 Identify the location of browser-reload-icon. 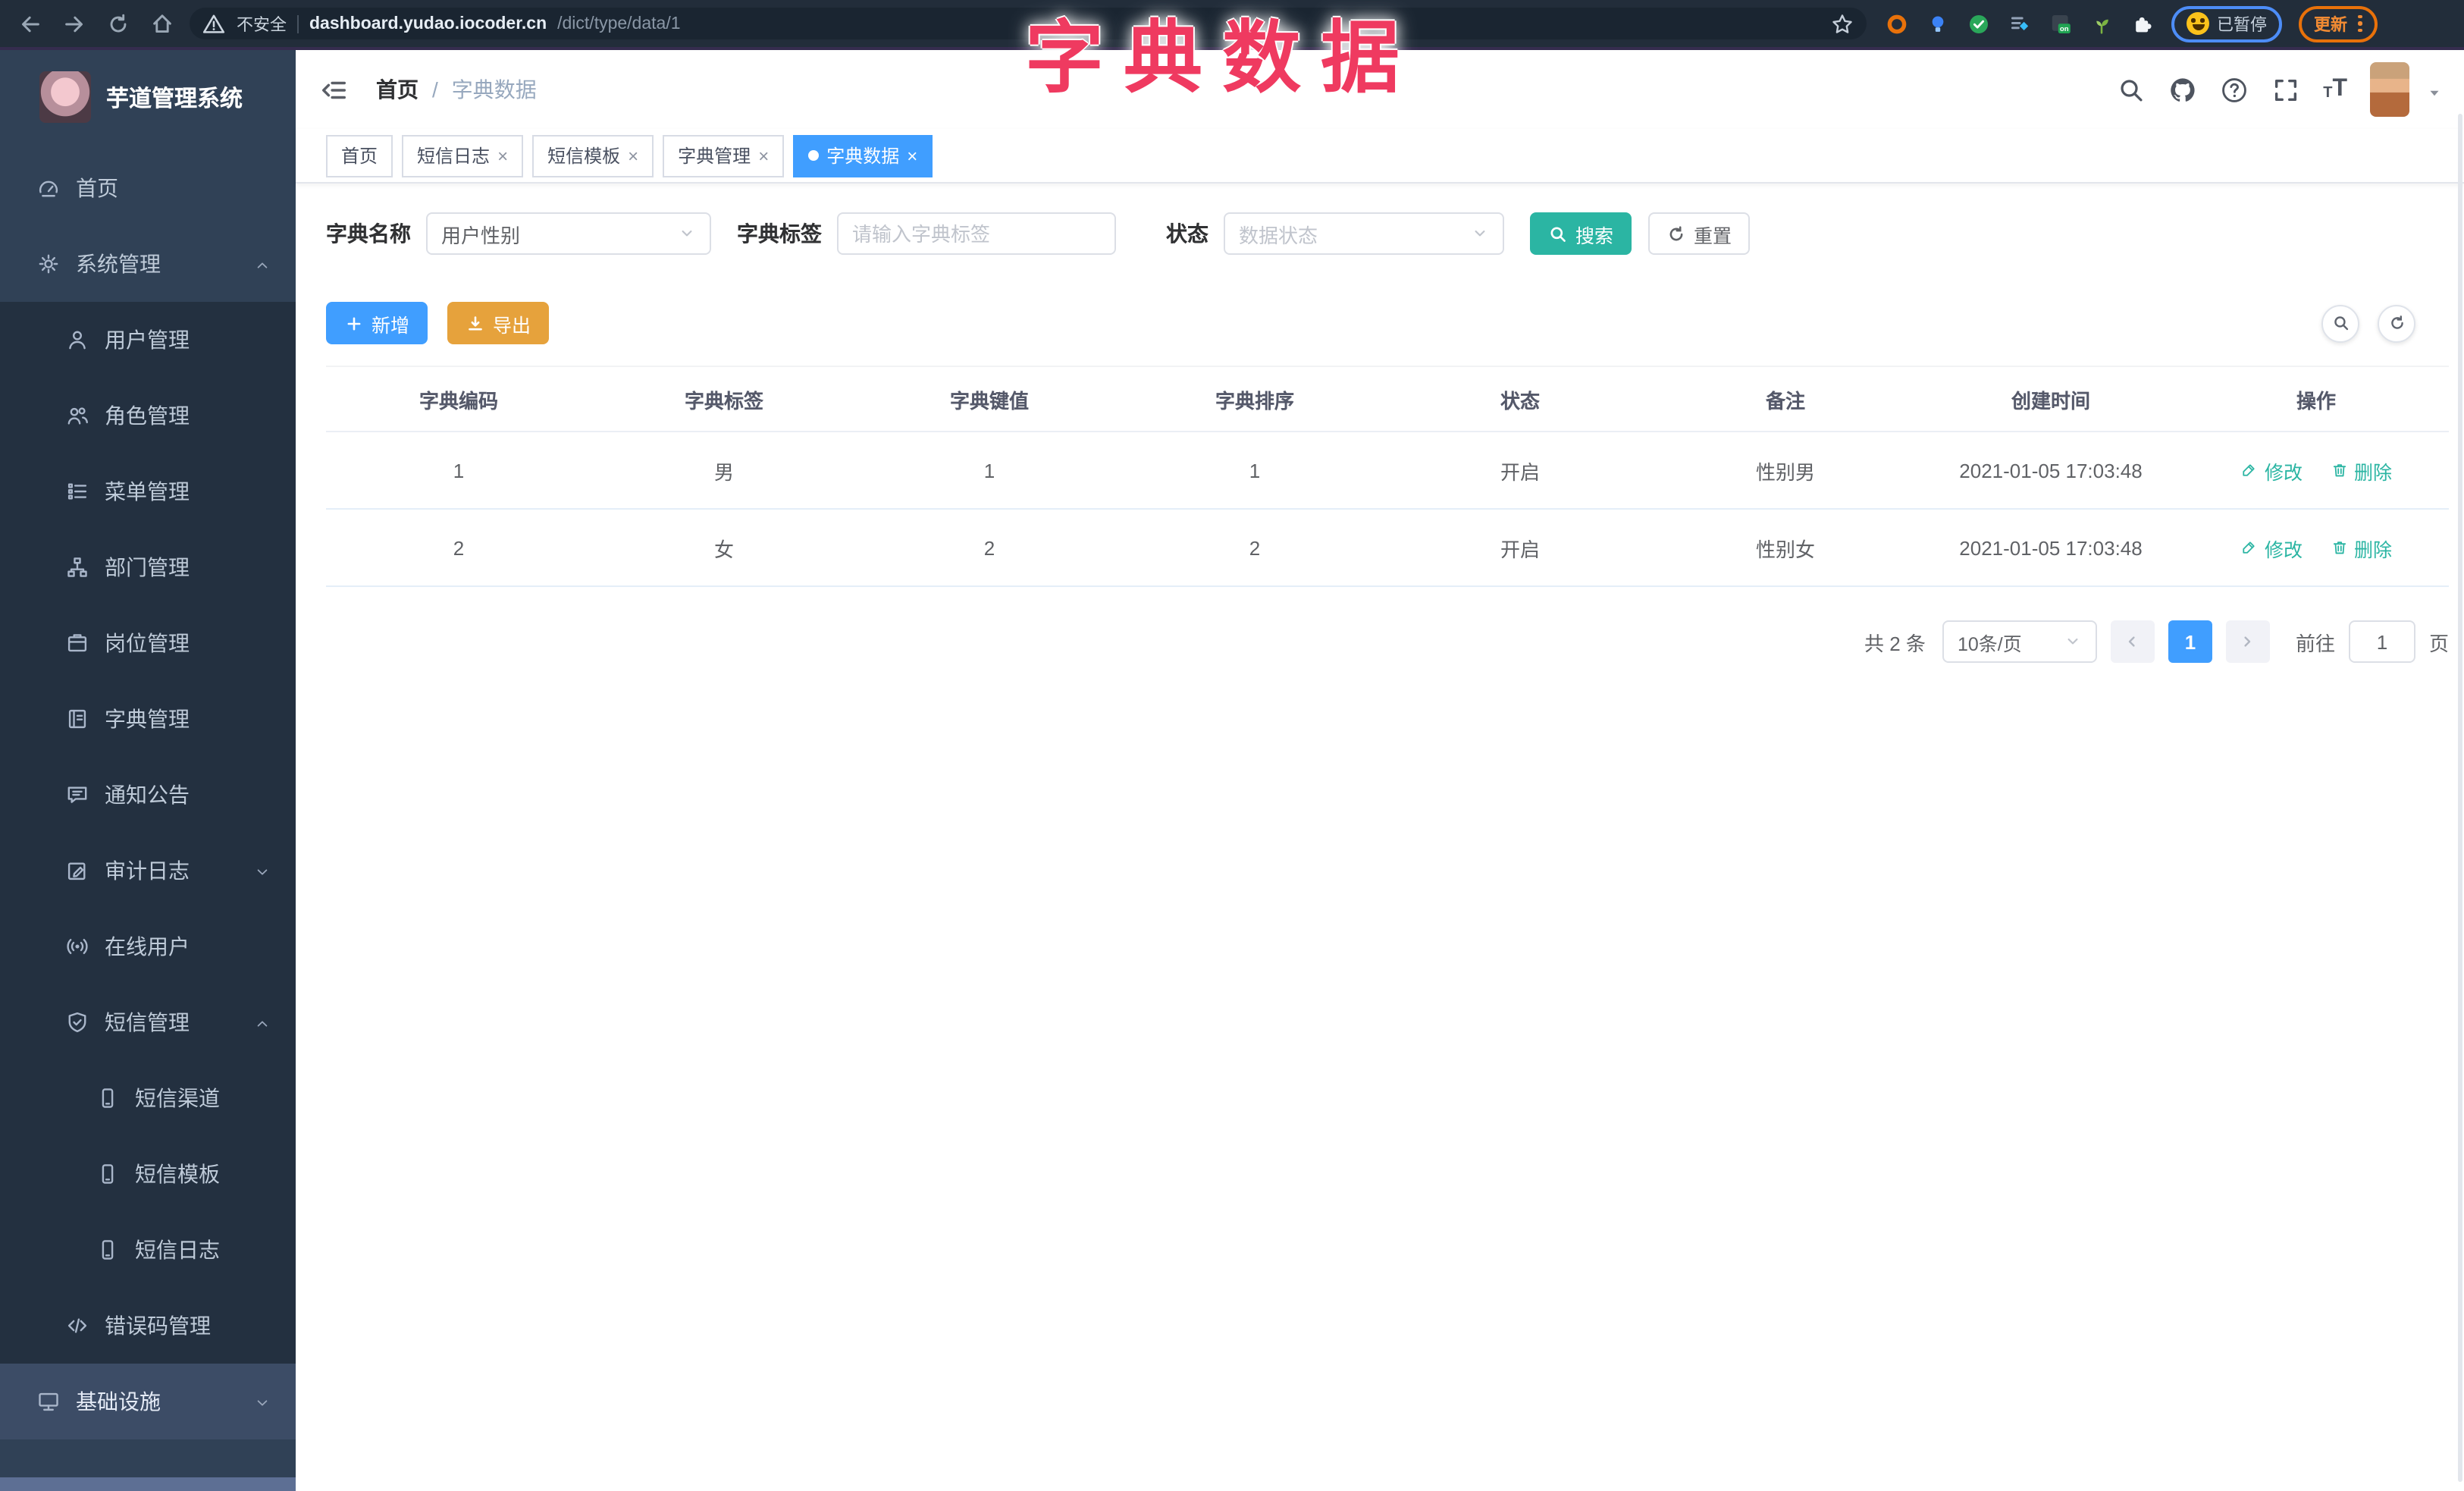
(118, 23).